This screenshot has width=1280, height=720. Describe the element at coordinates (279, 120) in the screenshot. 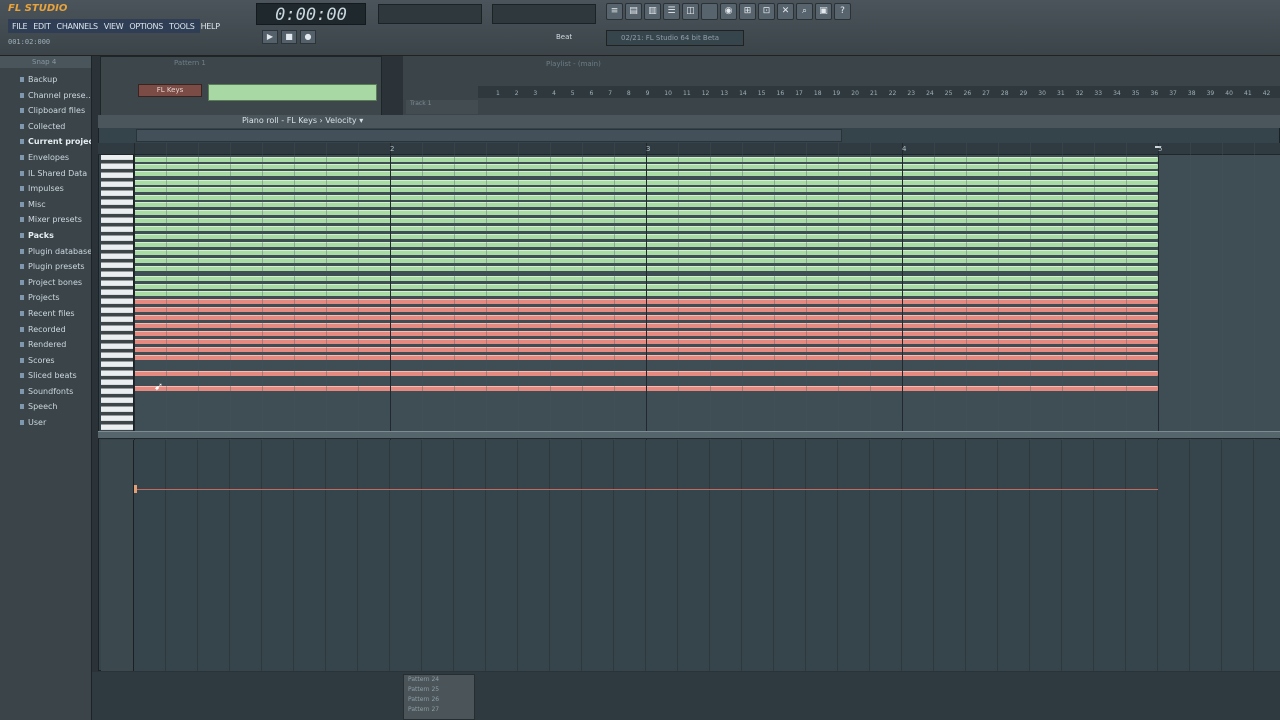

I see `piano-roll-title-text: Piano roll - FL Keys` at that location.